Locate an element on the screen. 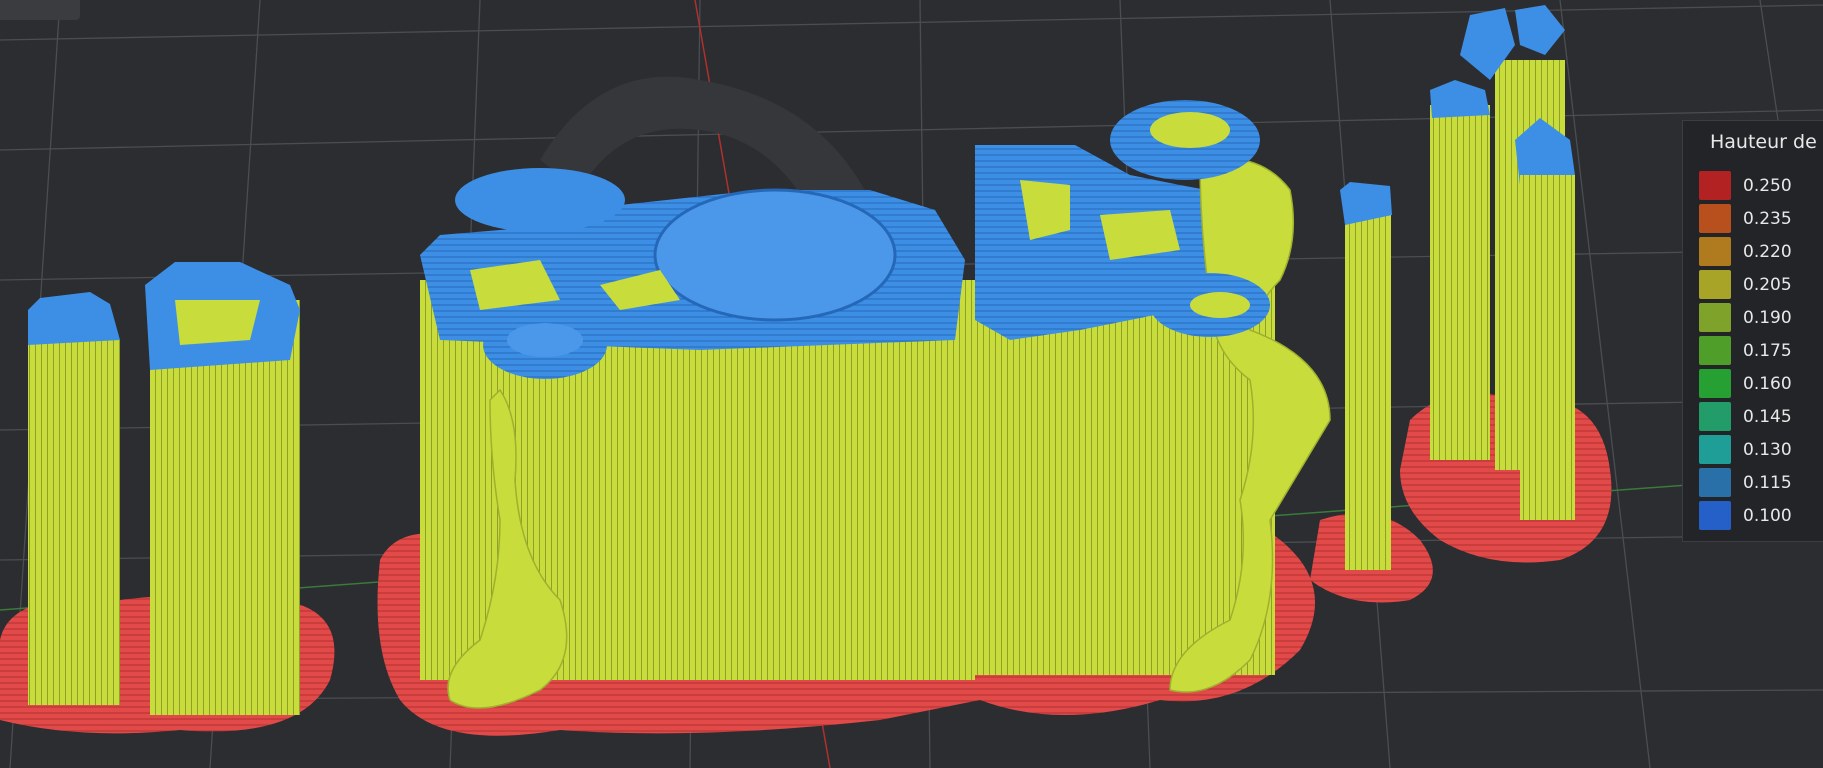  model-pillar-group-left is located at coordinates (164, 488).